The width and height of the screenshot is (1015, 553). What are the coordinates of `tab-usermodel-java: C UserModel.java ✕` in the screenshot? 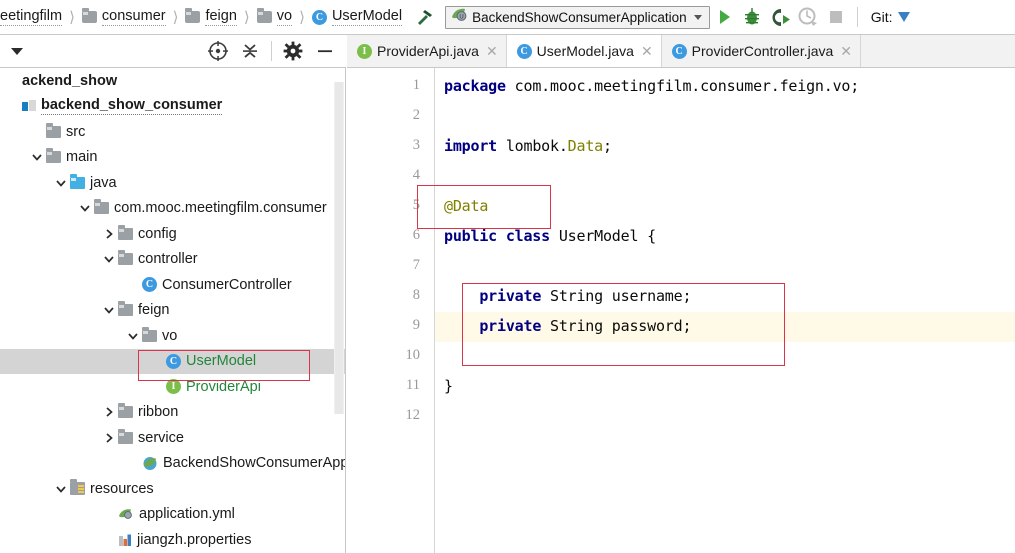 It's located at (584, 51).